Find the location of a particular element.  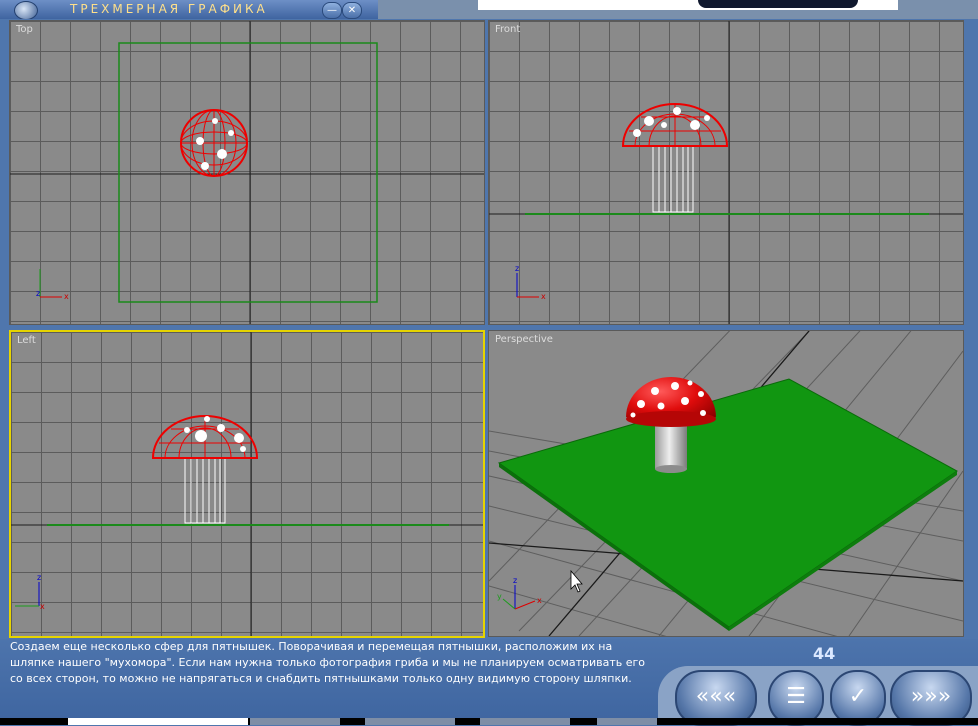

mushroom-top-view is located at coordinates (214, 143).